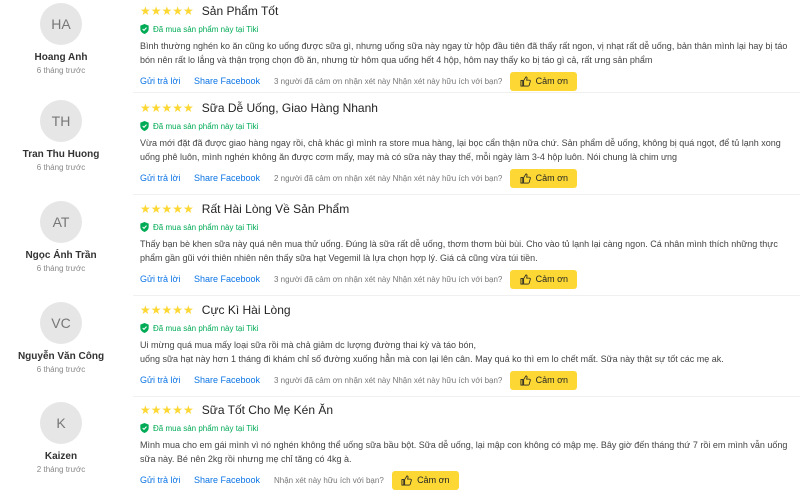 The height and width of the screenshot is (493, 800). I want to click on author-name: Kaizen, so click(61, 456).